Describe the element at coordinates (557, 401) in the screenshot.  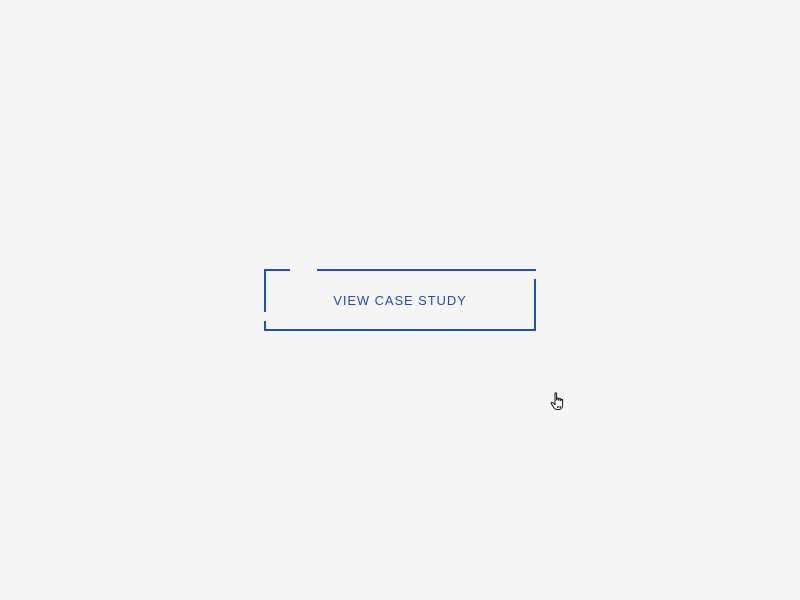
I see `hand-pointer-icon` at that location.